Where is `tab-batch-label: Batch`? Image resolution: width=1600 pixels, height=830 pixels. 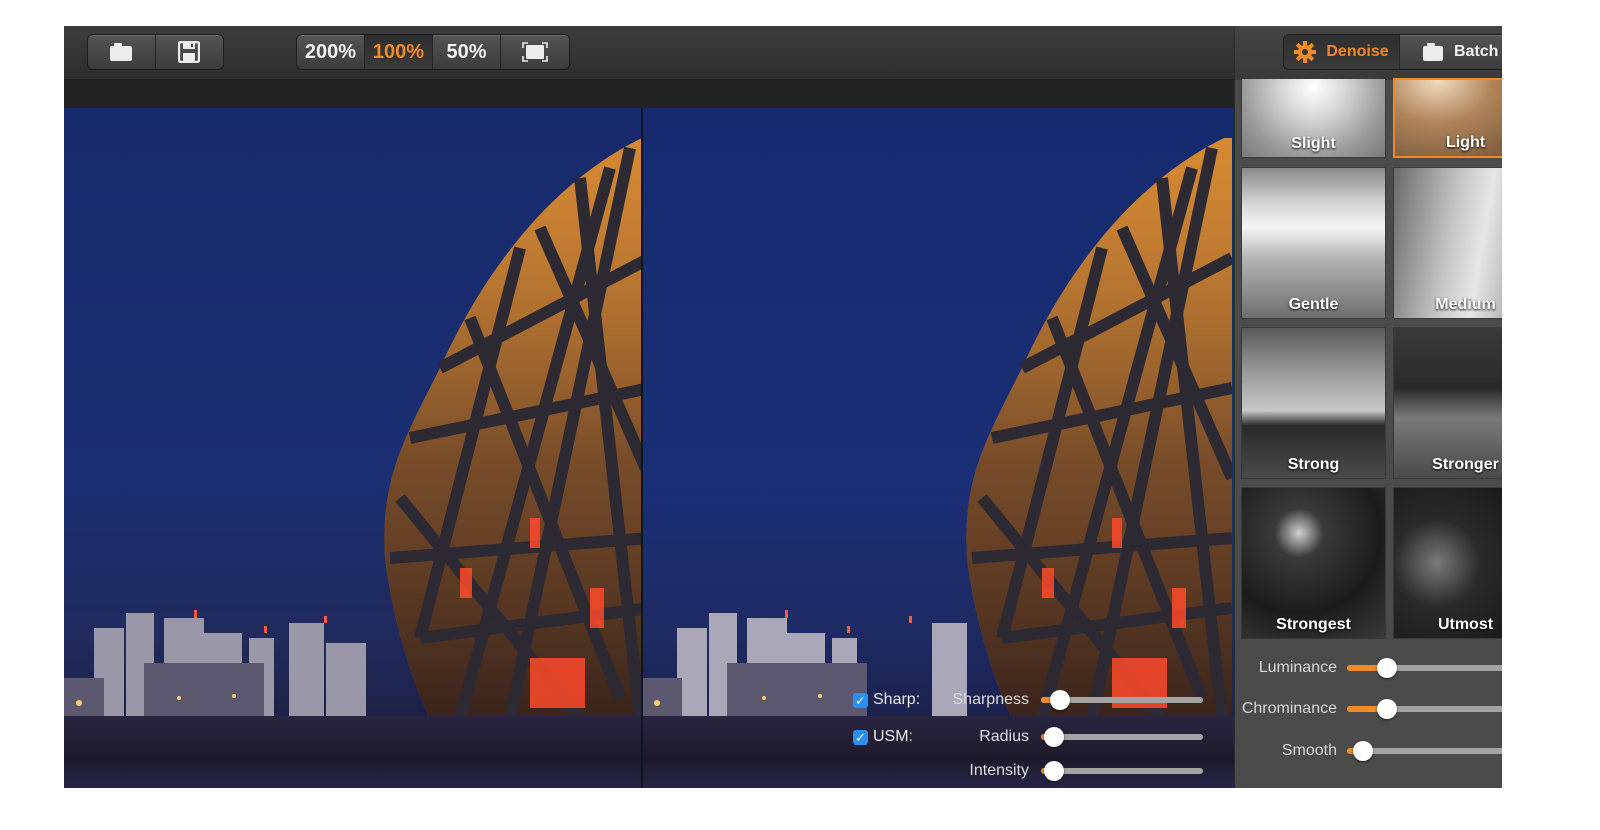 tab-batch-label: Batch is located at coordinates (1476, 51).